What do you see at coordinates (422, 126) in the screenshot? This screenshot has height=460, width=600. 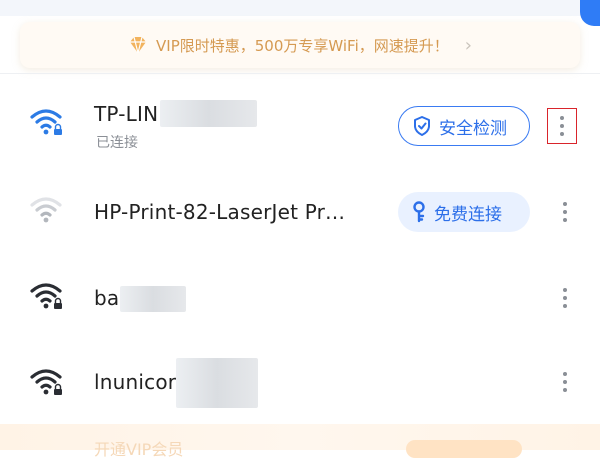 I see `shield-check-icon` at bounding box center [422, 126].